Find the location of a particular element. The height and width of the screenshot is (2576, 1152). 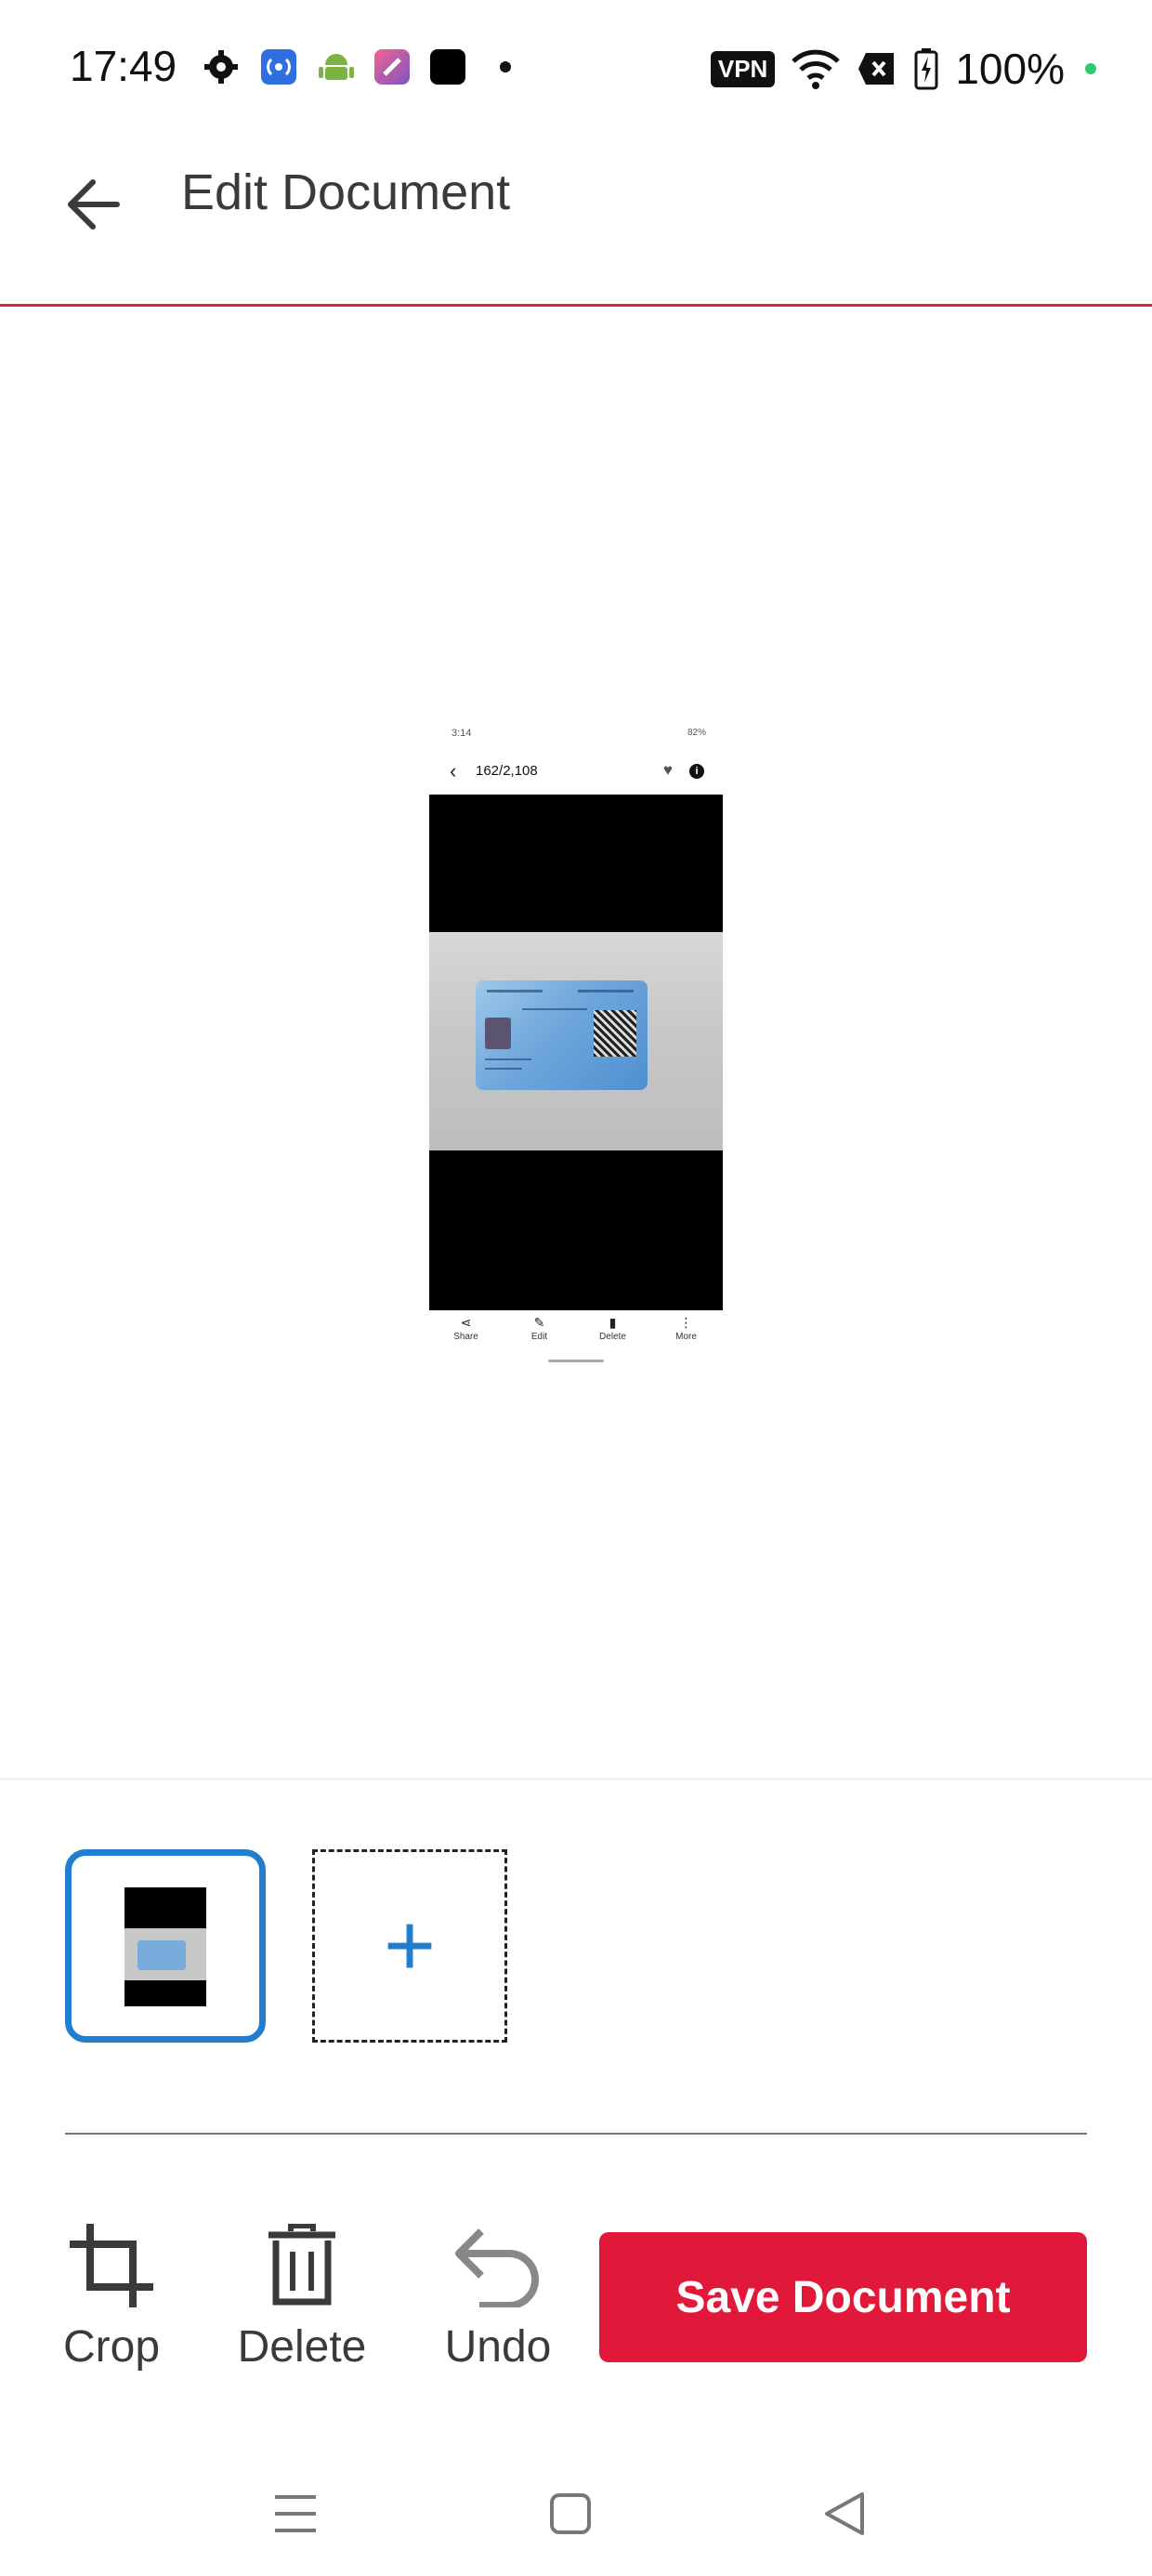

card-face-photo is located at coordinates (498, 1033).